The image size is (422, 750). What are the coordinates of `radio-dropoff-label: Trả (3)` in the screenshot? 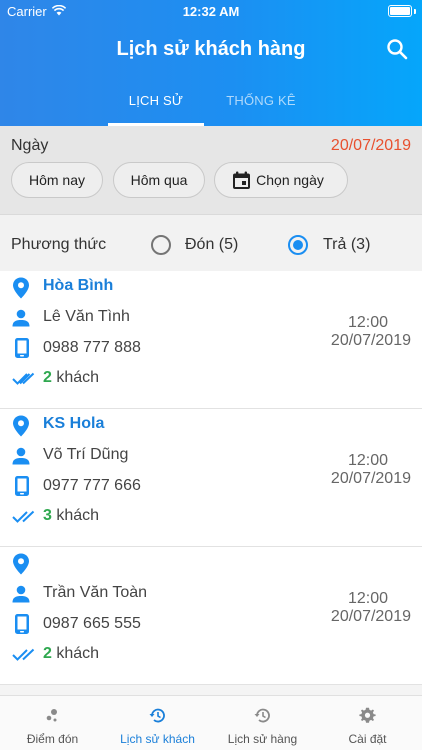 It's located at (346, 245).